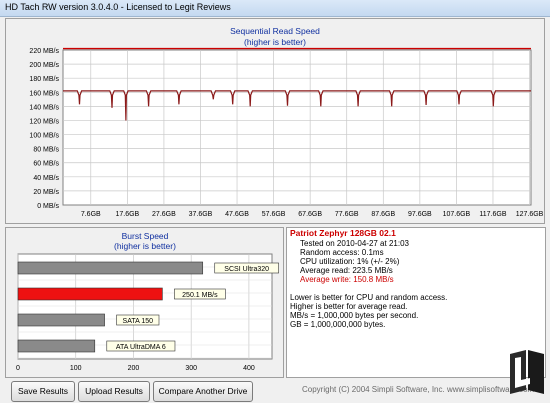  I want to click on seq-y-tick-label: 0 MB/s, so click(48, 206).